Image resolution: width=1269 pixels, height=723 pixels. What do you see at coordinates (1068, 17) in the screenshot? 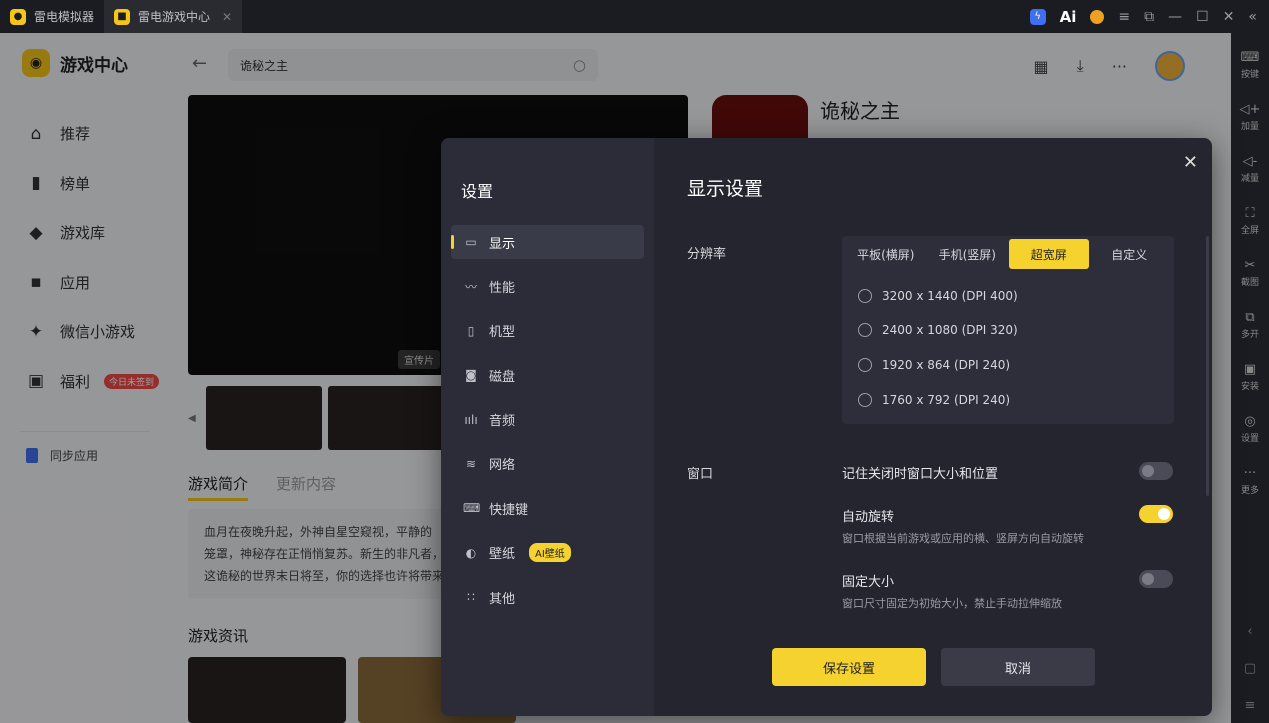
I see `ai-icon: Ai` at bounding box center [1068, 17].